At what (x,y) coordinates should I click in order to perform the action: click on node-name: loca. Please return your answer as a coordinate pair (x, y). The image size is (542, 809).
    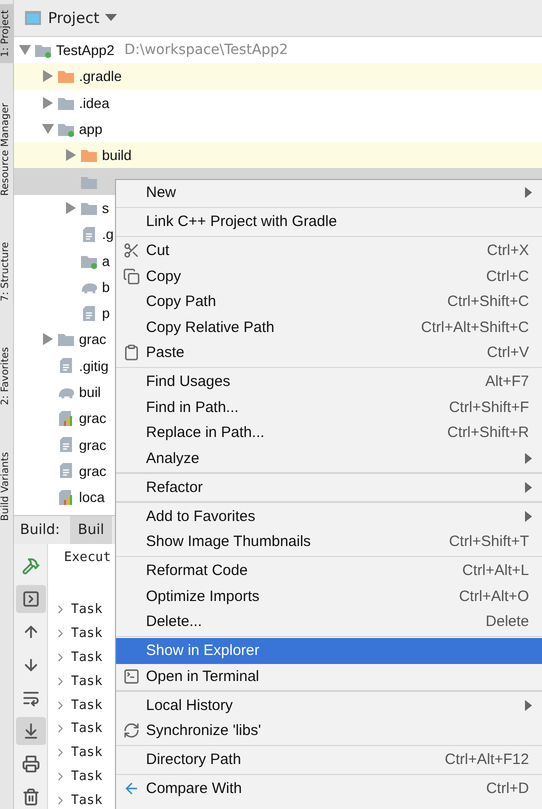
    Looking at the image, I should click on (92, 497).